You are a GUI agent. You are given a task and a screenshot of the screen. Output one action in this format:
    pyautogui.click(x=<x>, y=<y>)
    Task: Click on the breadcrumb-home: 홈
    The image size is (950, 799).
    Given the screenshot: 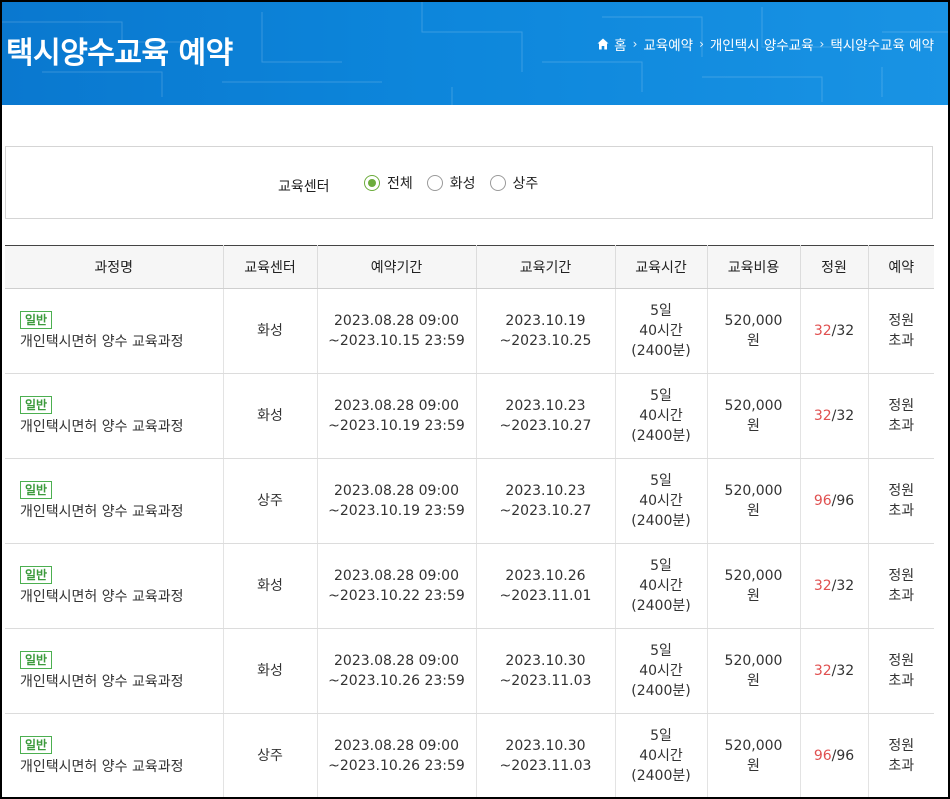 What is the action you would take?
    pyautogui.click(x=620, y=44)
    